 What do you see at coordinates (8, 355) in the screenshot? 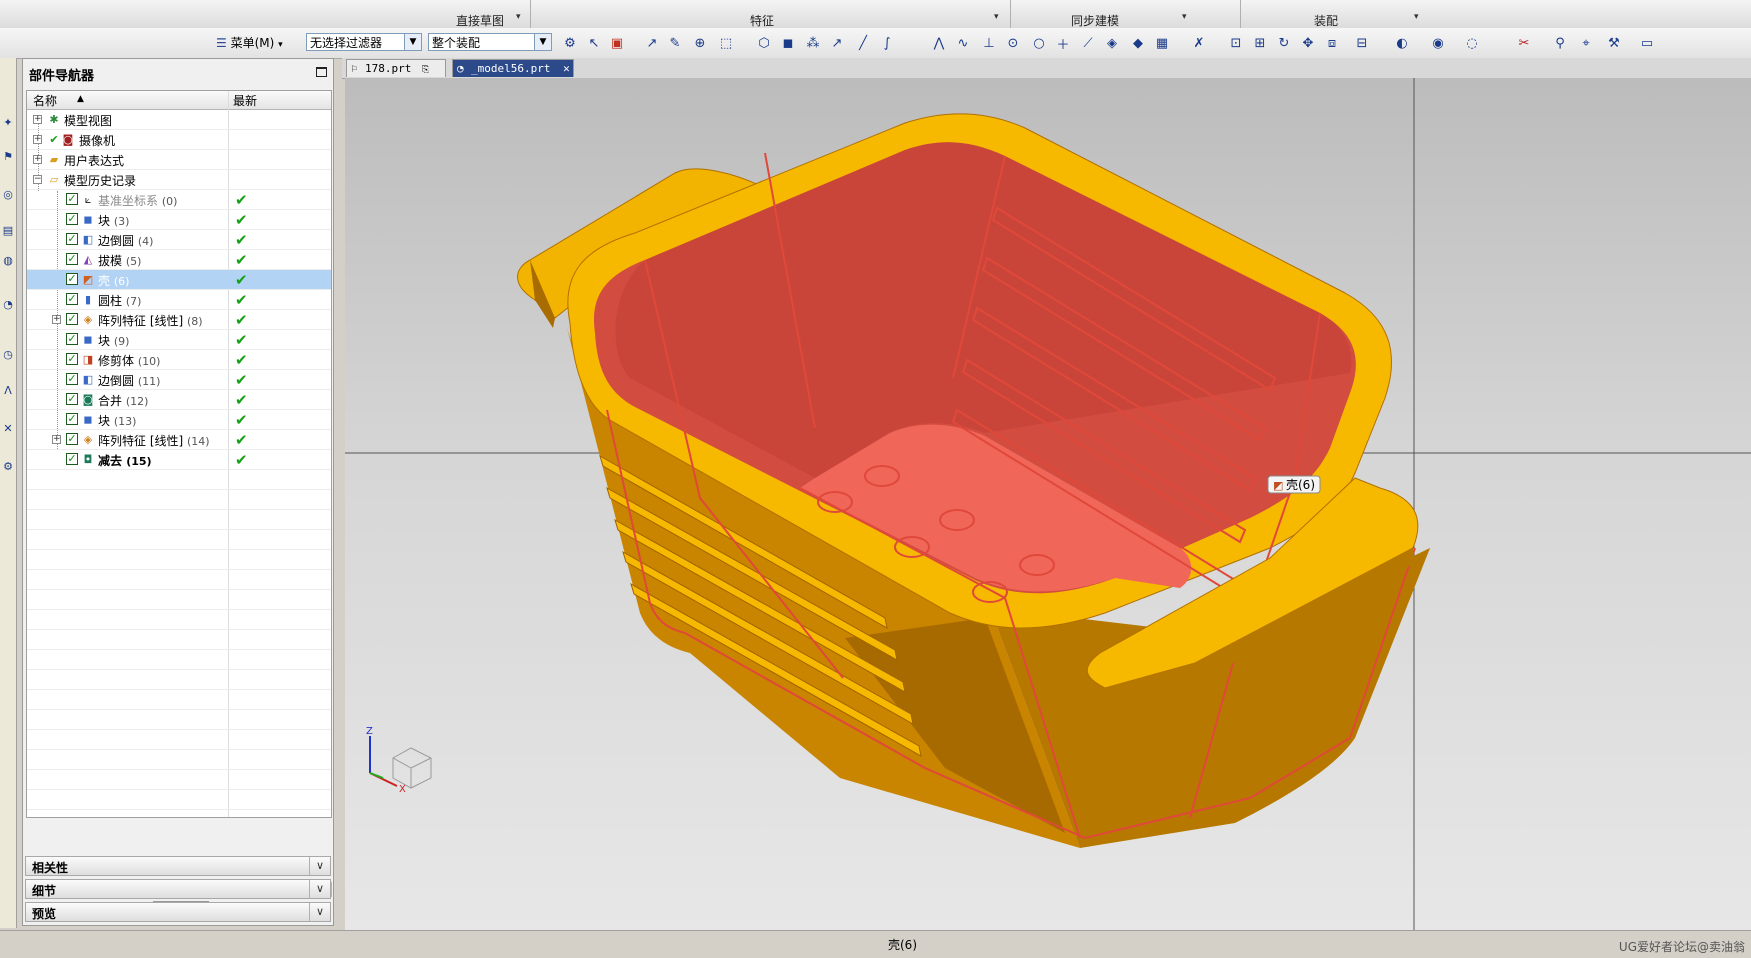
I see `clock-icon: ◷` at bounding box center [8, 355].